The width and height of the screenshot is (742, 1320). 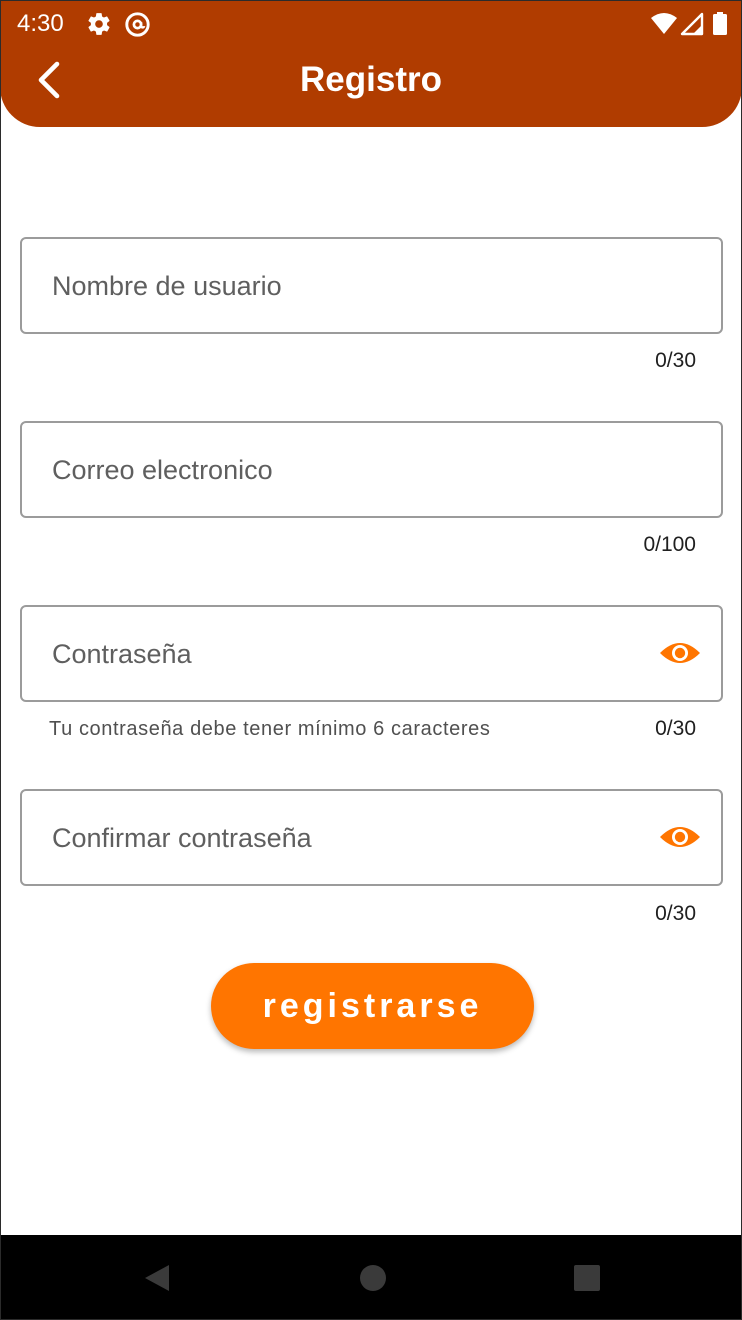 I want to click on recents-square-icon, so click(x=587, y=1278).